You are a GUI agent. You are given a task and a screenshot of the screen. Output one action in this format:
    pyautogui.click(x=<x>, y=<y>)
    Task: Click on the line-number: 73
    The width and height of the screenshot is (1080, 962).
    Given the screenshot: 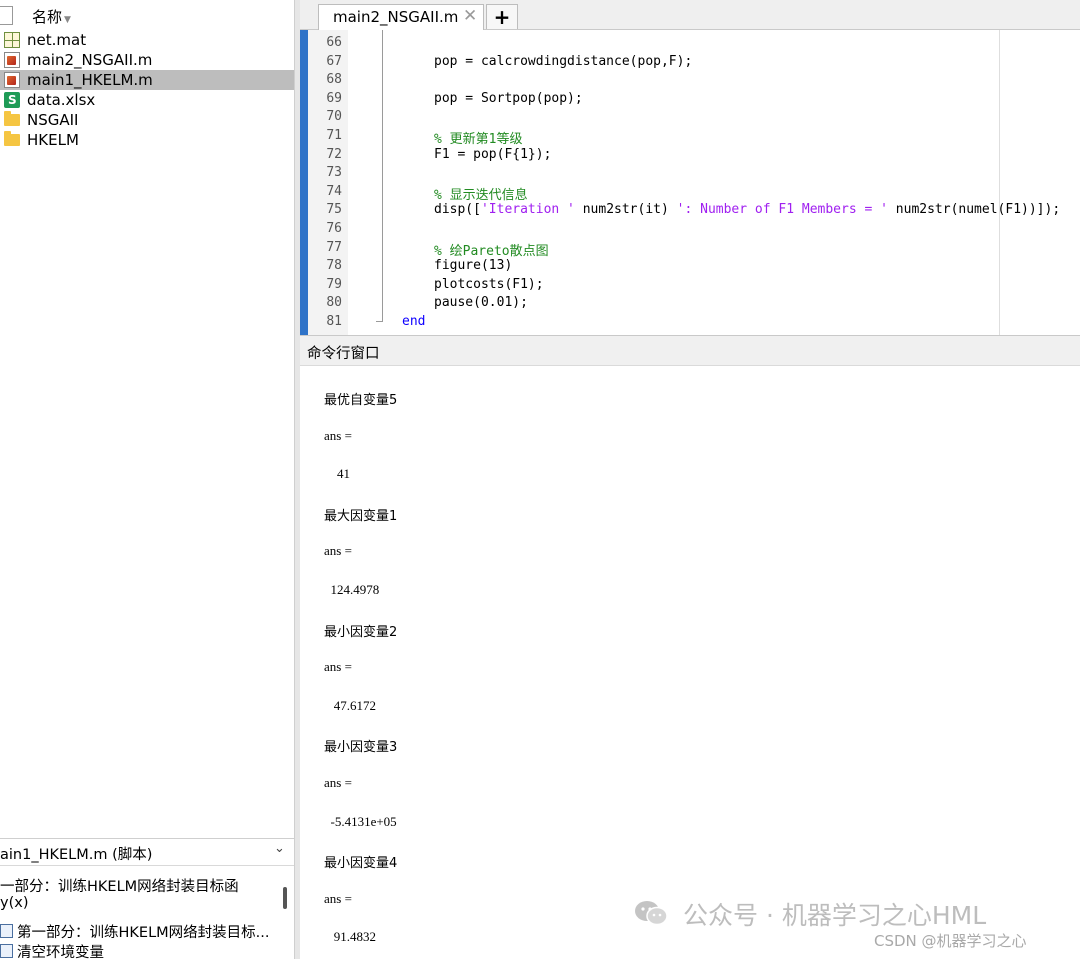 What is the action you would take?
    pyautogui.click(x=334, y=173)
    